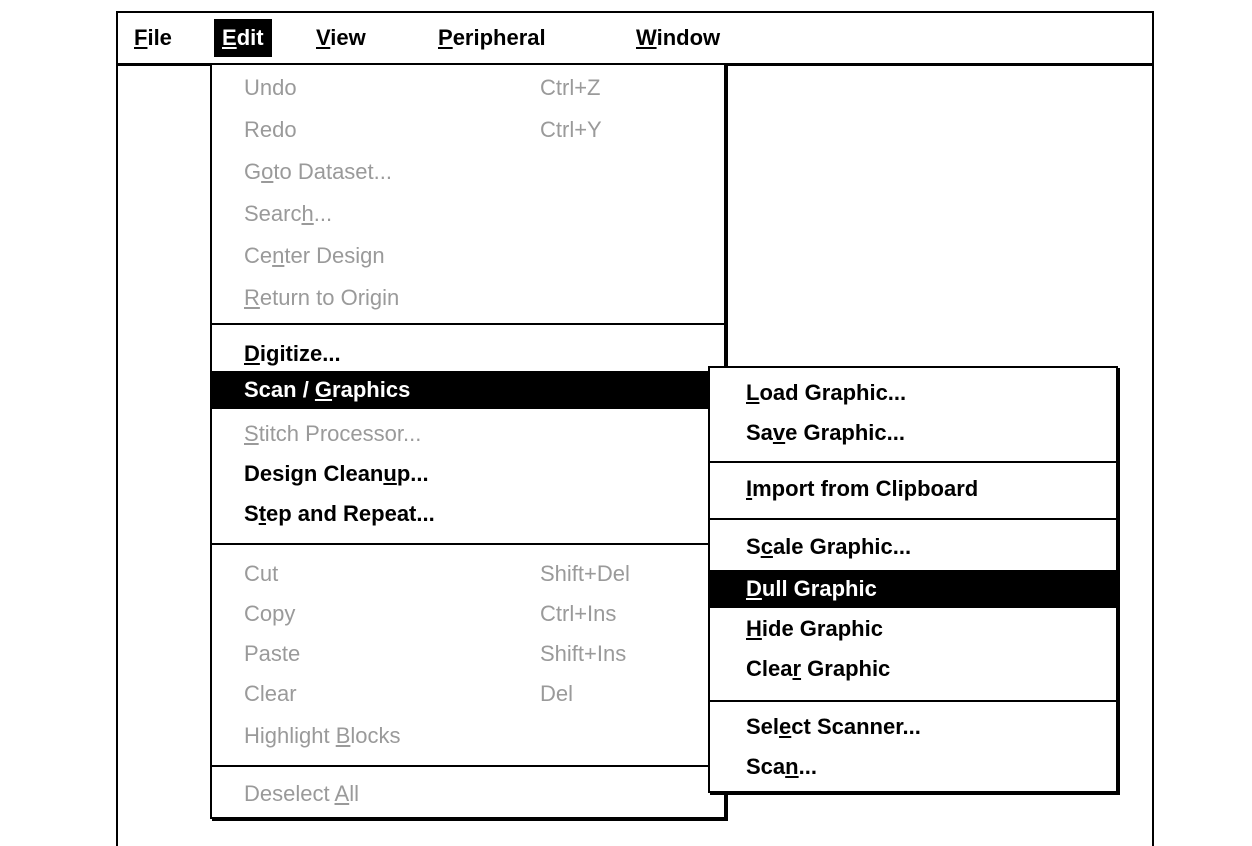 This screenshot has width=1252, height=846. Describe the element at coordinates (646, 37) in the screenshot. I see `menu-window-mnemonic: W` at that location.